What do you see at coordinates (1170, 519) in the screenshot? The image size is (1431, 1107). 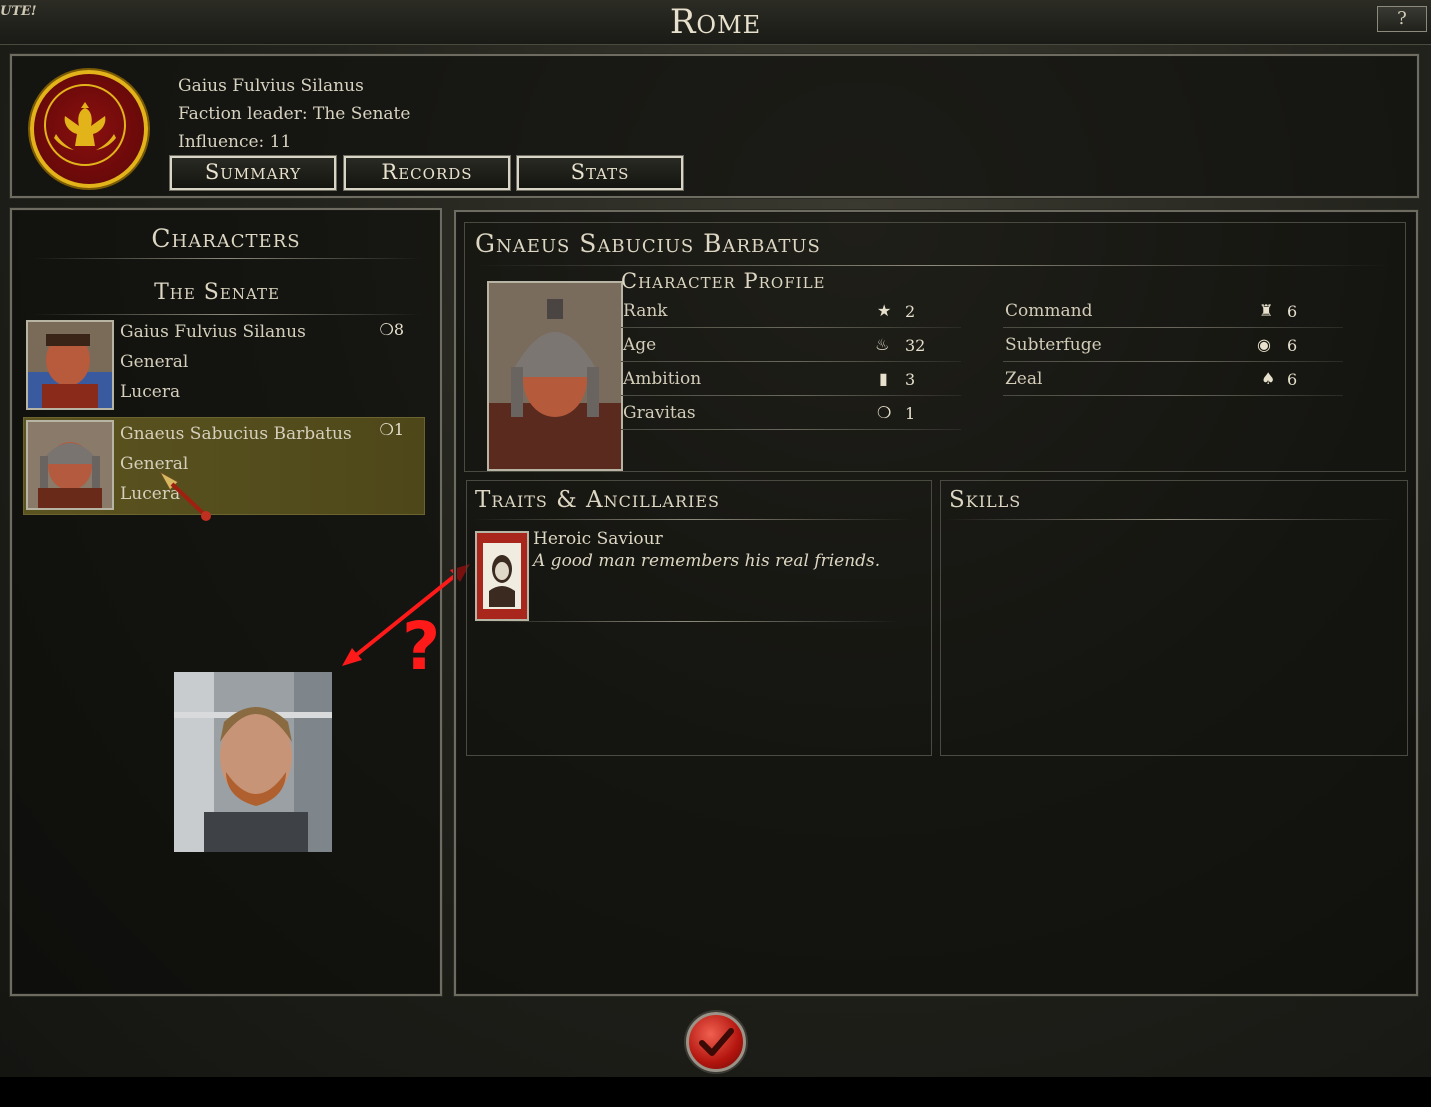 I see `skills-divider` at bounding box center [1170, 519].